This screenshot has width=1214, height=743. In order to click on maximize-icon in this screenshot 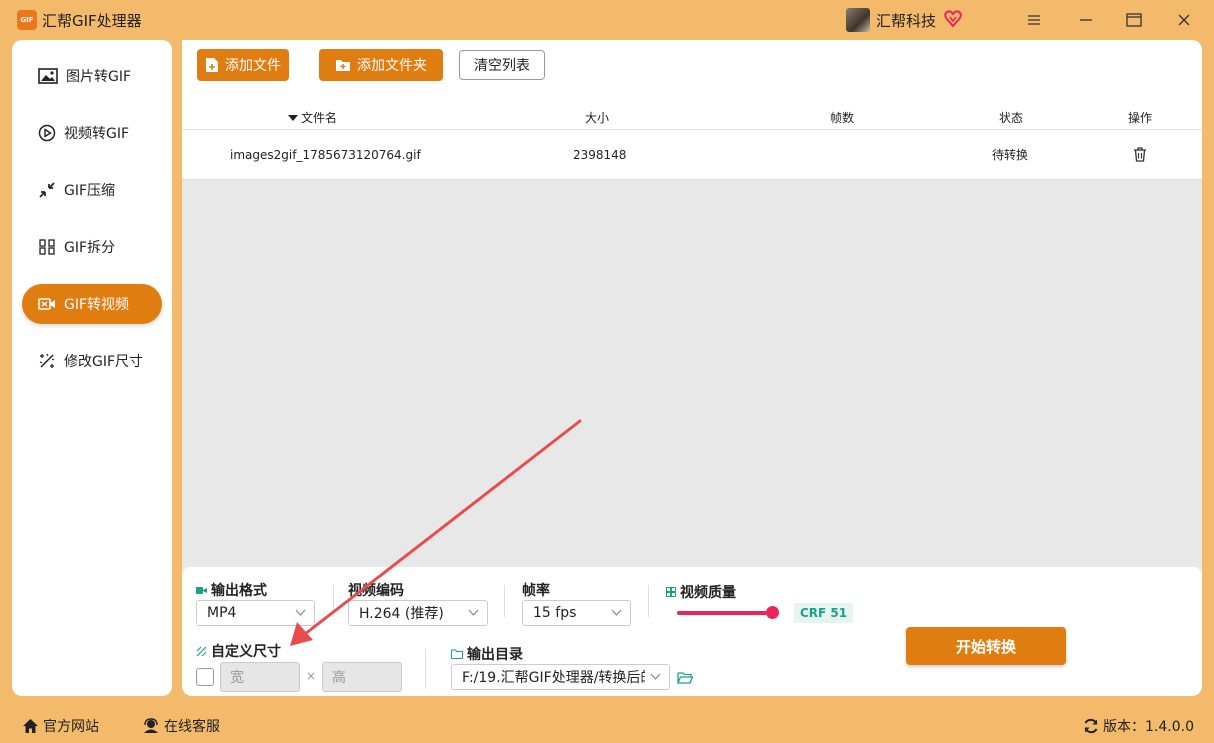, I will do `click(1134, 20)`.